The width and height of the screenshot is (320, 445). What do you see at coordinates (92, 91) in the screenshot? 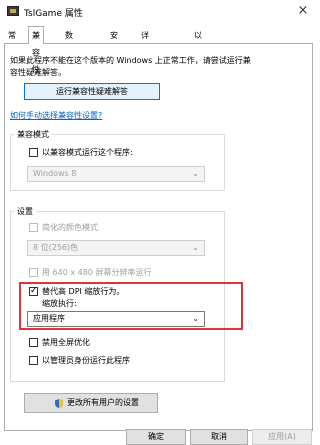
I see `run-troubleshooter-button: 运行兼容性疑难解答` at bounding box center [92, 91].